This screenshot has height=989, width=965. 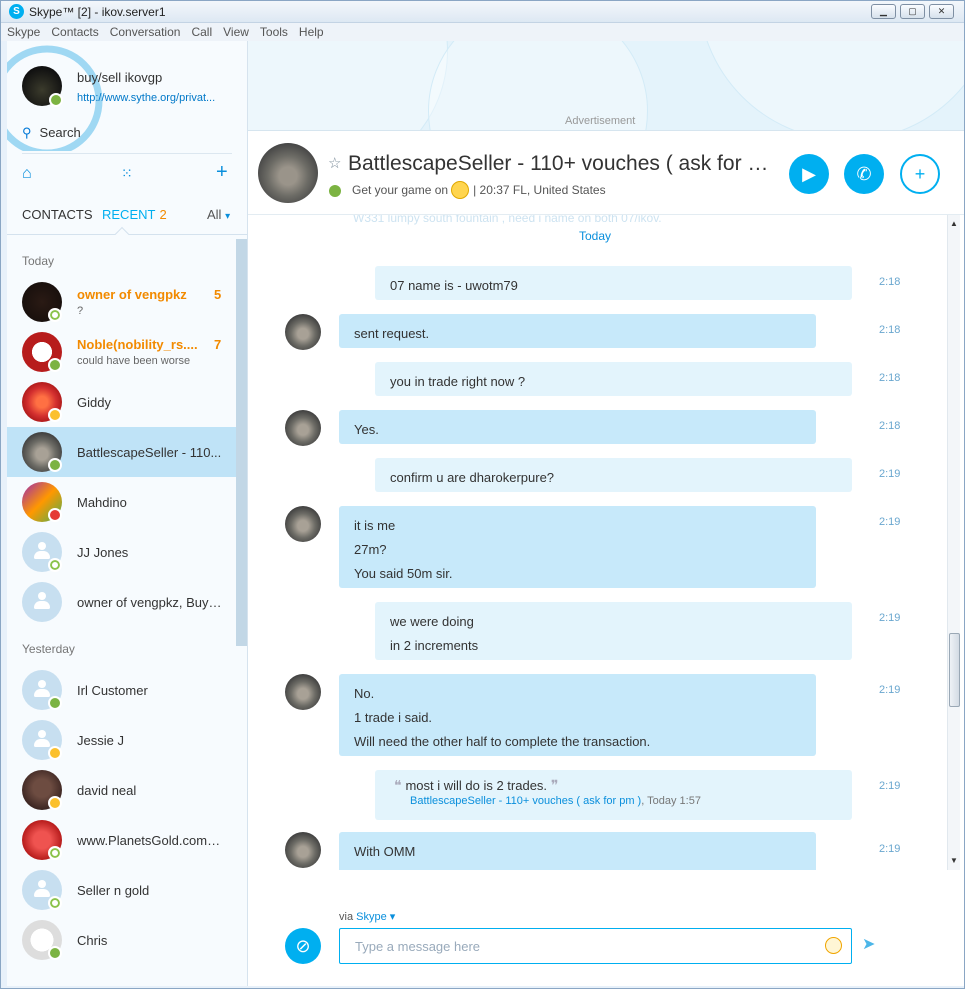 I want to click on scroll-down-arrow-icon: ▼, so click(x=954, y=860).